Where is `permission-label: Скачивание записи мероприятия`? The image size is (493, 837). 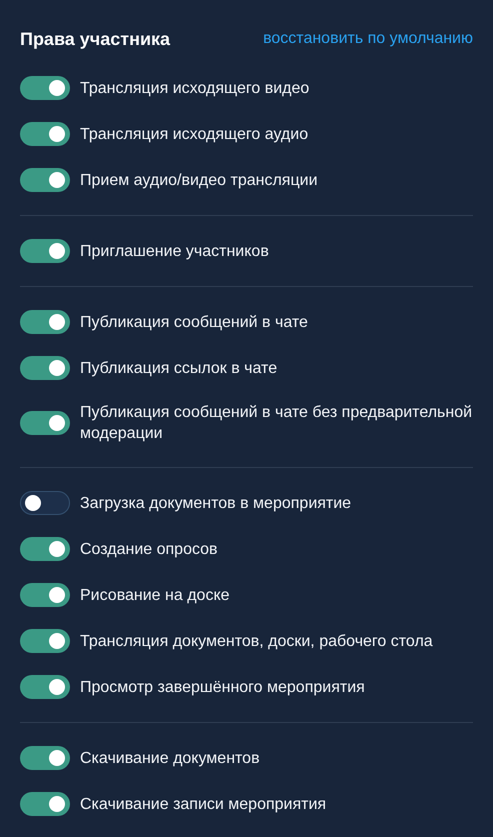 permission-label: Скачивание записи мероприятия is located at coordinates (203, 804).